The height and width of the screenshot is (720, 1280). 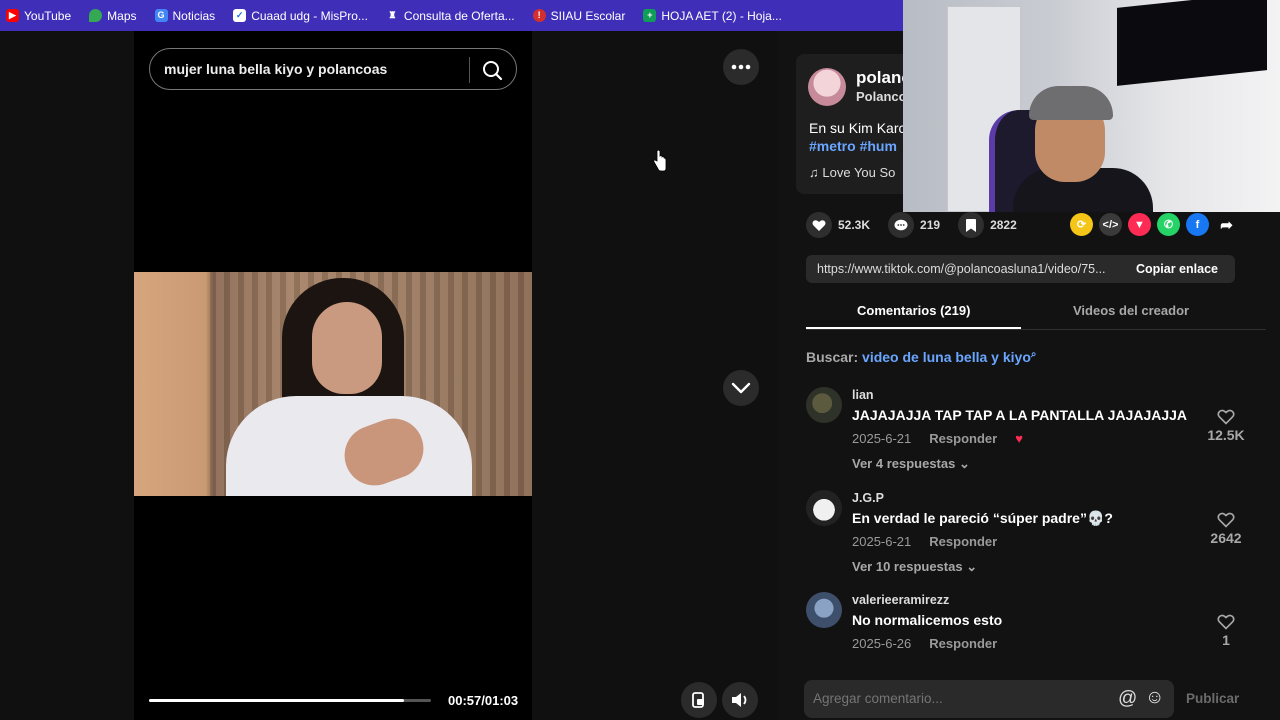 What do you see at coordinates (946, 357) in the screenshot?
I see `search-suggestion-query: video de luna bella y kiyo` at bounding box center [946, 357].